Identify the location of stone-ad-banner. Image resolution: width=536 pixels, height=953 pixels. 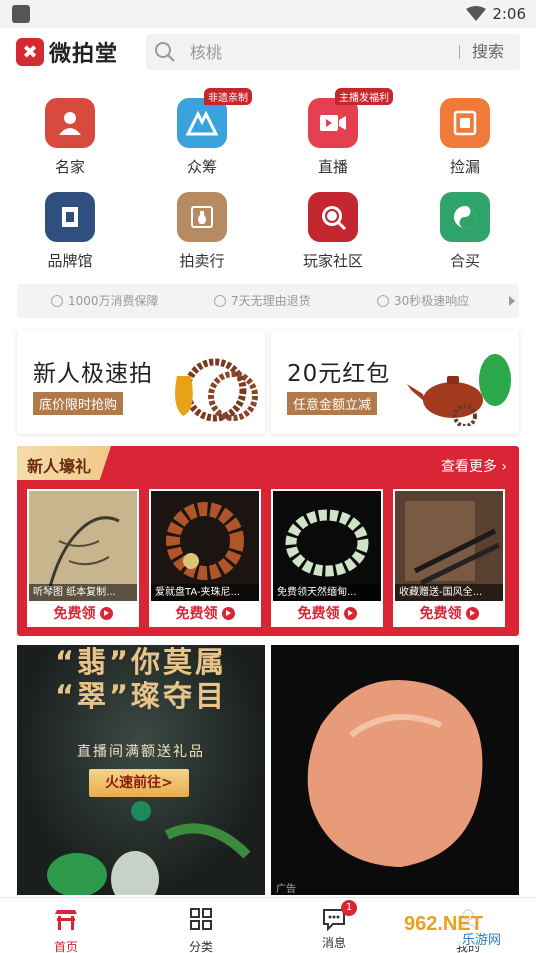
(395, 770).